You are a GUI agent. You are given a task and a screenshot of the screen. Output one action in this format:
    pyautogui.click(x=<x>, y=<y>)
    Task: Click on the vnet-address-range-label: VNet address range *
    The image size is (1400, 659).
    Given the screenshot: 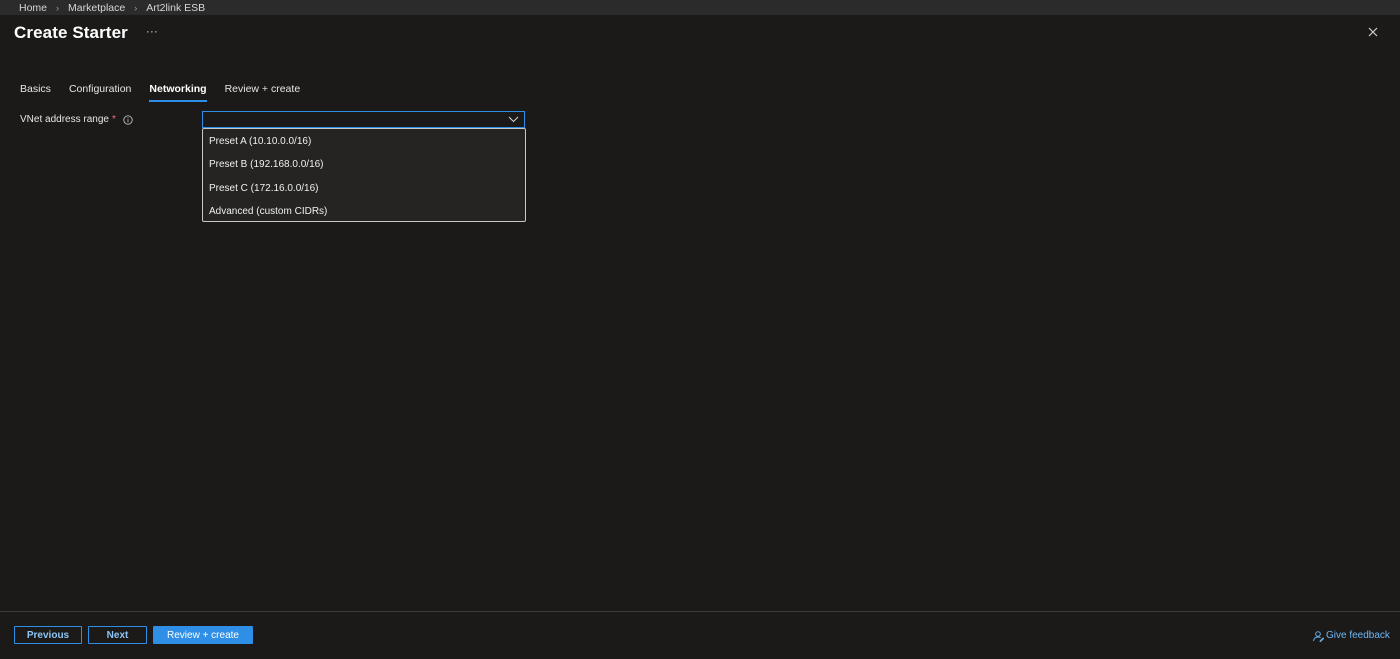 What is the action you would take?
    pyautogui.click(x=76, y=119)
    